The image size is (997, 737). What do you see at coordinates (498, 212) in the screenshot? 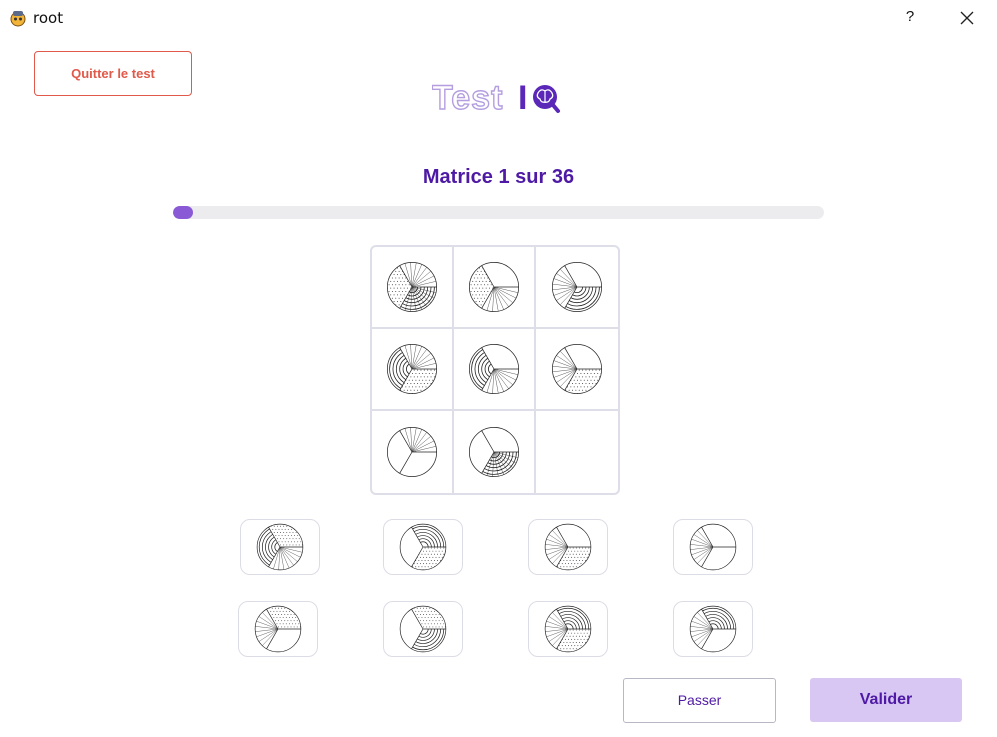
I see `progress-bar` at bounding box center [498, 212].